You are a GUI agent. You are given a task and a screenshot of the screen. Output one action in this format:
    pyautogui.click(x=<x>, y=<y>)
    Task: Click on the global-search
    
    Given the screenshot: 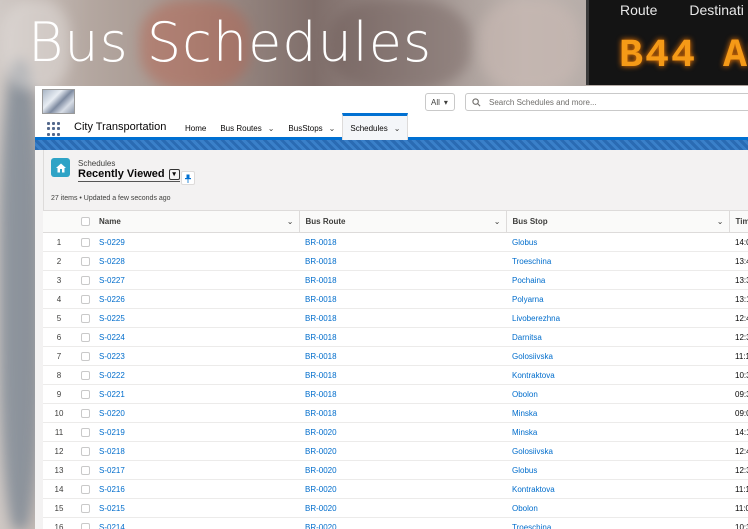 What is the action you would take?
    pyautogui.click(x=606, y=102)
    